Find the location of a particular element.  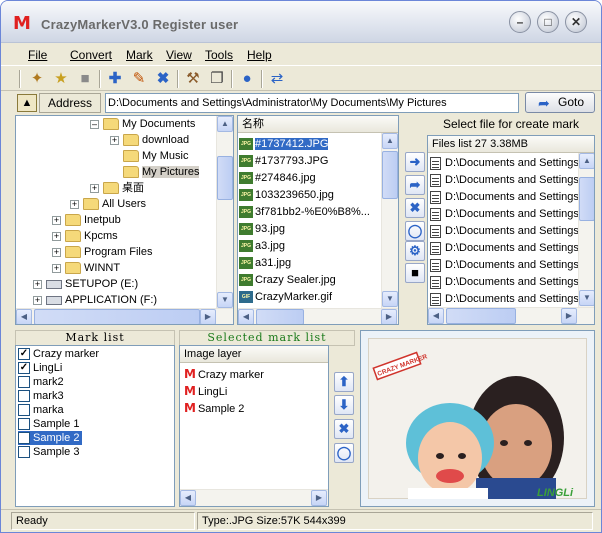

tree-item: + WINNT is located at coordinates (86, 268).